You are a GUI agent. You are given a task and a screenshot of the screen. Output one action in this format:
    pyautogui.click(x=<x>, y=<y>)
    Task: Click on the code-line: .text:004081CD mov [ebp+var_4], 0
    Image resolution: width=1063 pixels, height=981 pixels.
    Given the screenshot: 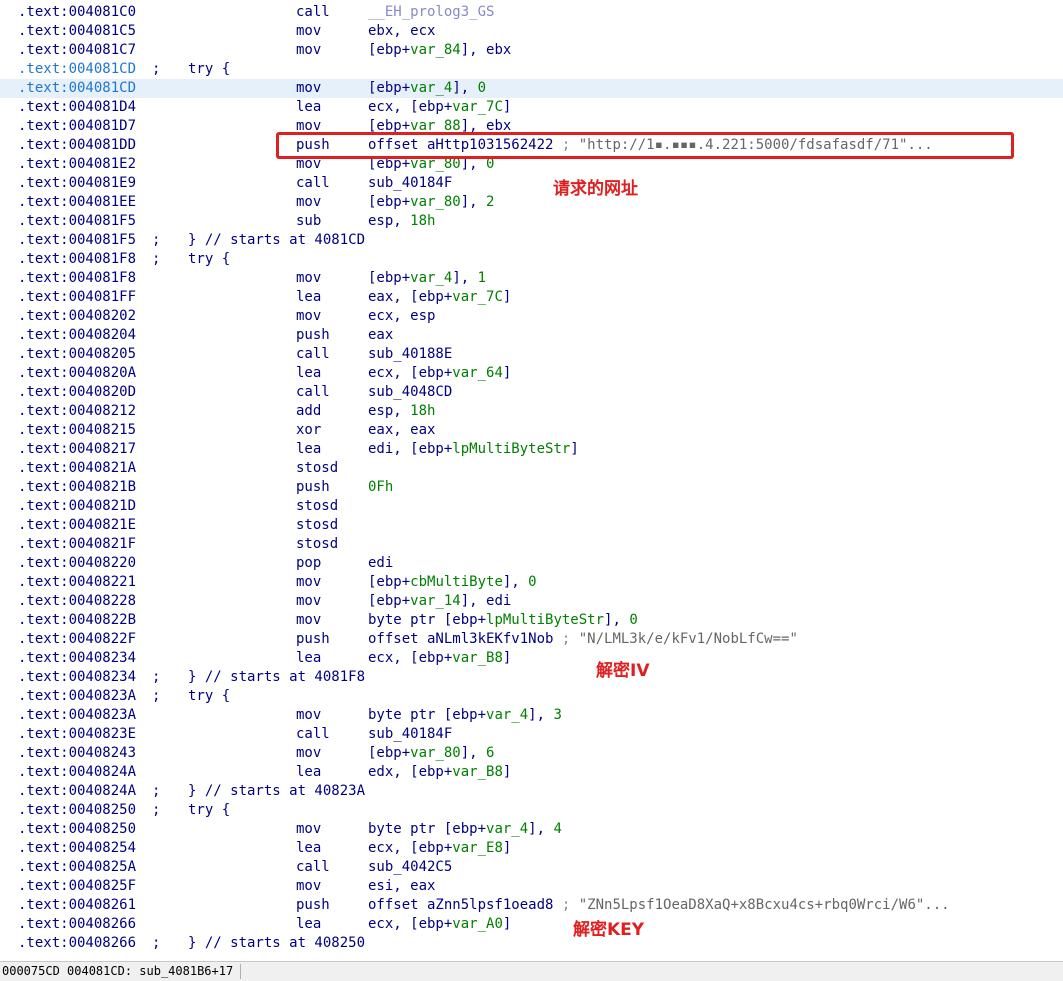 What is the action you would take?
    pyautogui.click(x=531, y=88)
    